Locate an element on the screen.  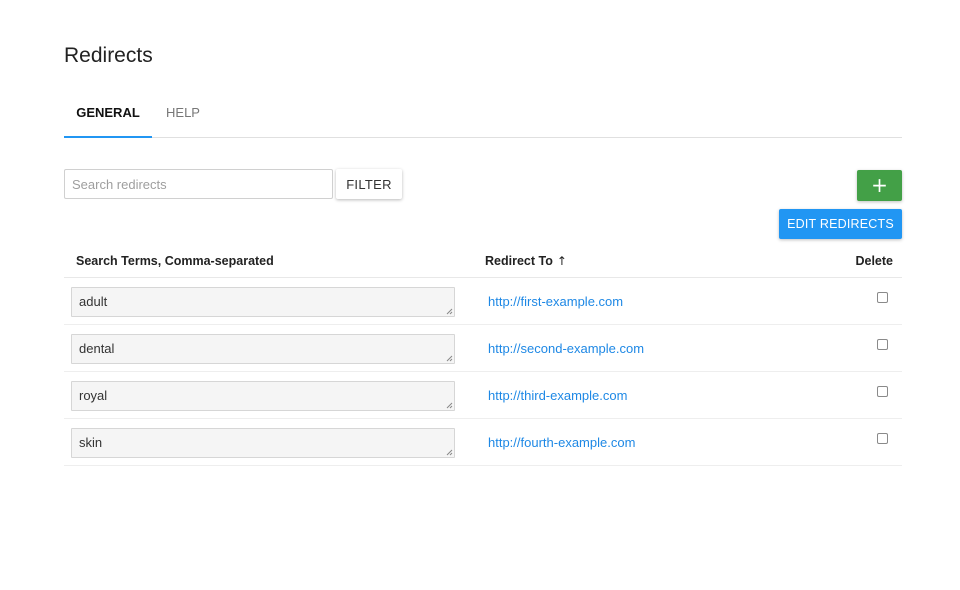
redirect-url-link: http://third-example.com is located at coordinates (557, 395).